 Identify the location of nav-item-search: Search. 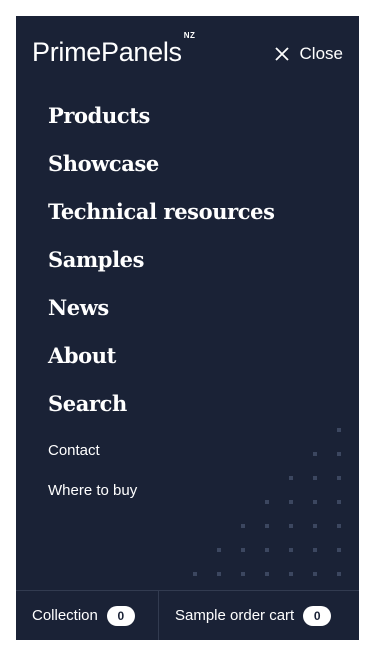
(161, 410).